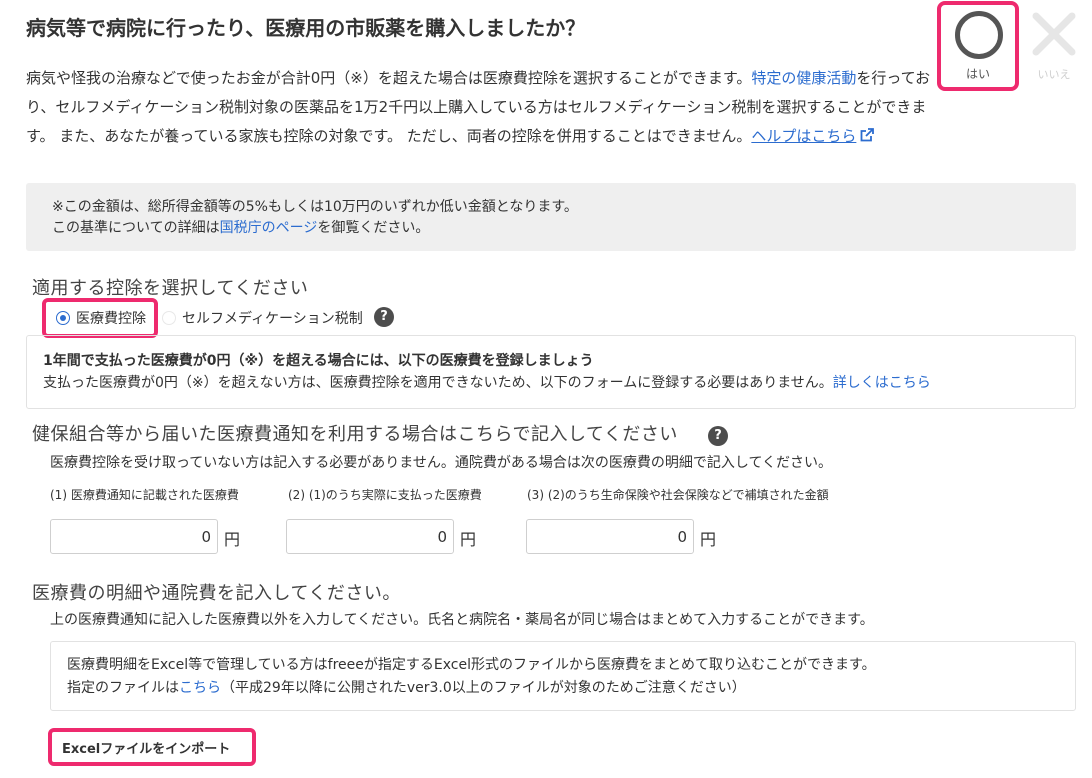 Image resolution: width=1092 pixels, height=778 pixels. Describe the element at coordinates (610, 536) in the screenshot. I see `compensated-amount-input` at that location.